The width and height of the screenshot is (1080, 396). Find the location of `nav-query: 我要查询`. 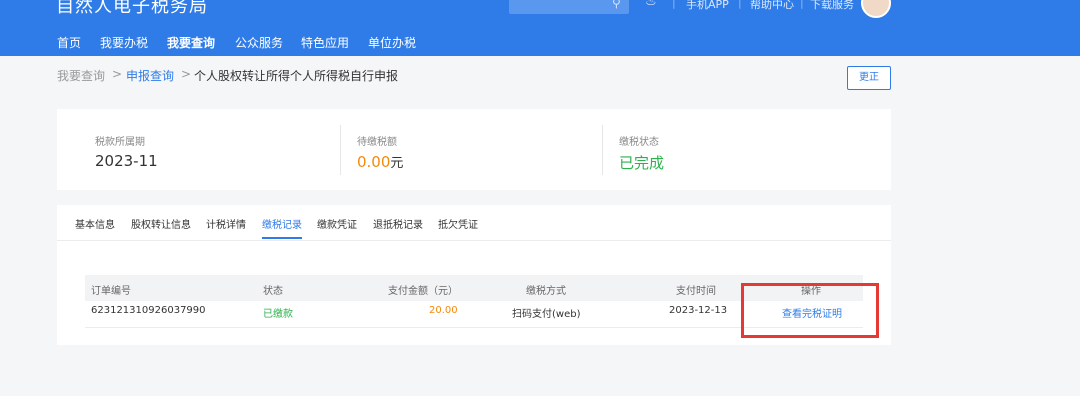

nav-query: 我要查询 is located at coordinates (191, 42).